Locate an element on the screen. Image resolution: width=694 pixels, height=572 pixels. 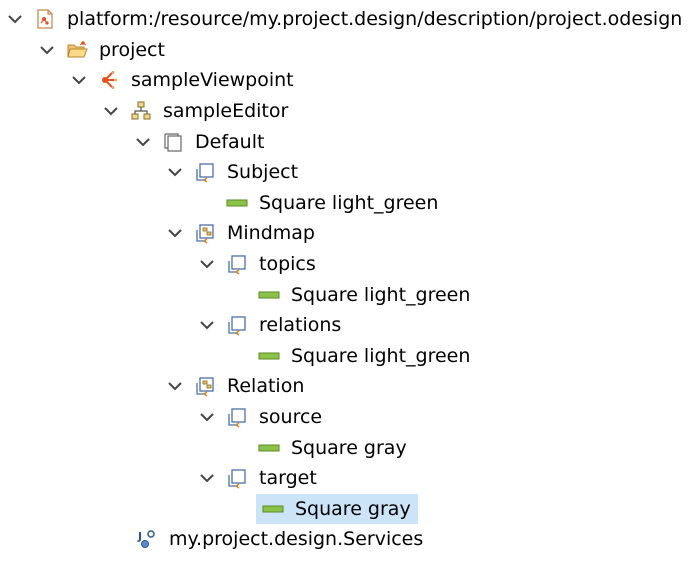
tree-item-subject: Subject is located at coordinates (233, 172).